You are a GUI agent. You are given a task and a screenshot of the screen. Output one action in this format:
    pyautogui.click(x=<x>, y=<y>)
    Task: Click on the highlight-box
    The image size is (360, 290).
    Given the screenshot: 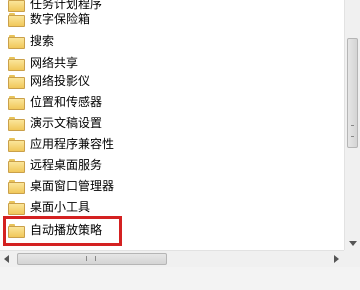 What is the action you would take?
    pyautogui.click(x=62, y=231)
    